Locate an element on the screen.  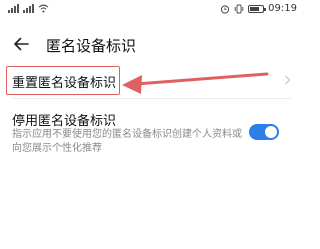
status-right: 09:19 is located at coordinates (258, 8).